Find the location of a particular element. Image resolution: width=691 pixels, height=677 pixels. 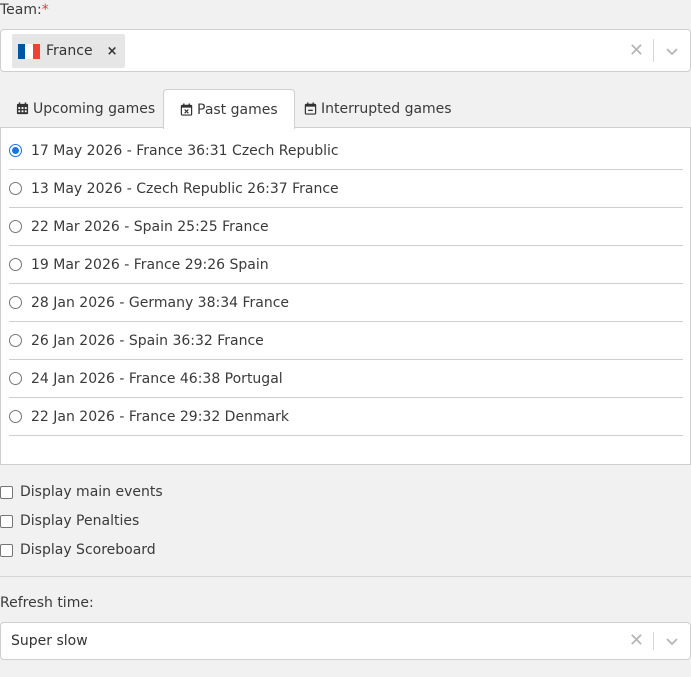

game-option: 28 Jan 2026 - Germany 38:34 France is located at coordinates (346, 303).